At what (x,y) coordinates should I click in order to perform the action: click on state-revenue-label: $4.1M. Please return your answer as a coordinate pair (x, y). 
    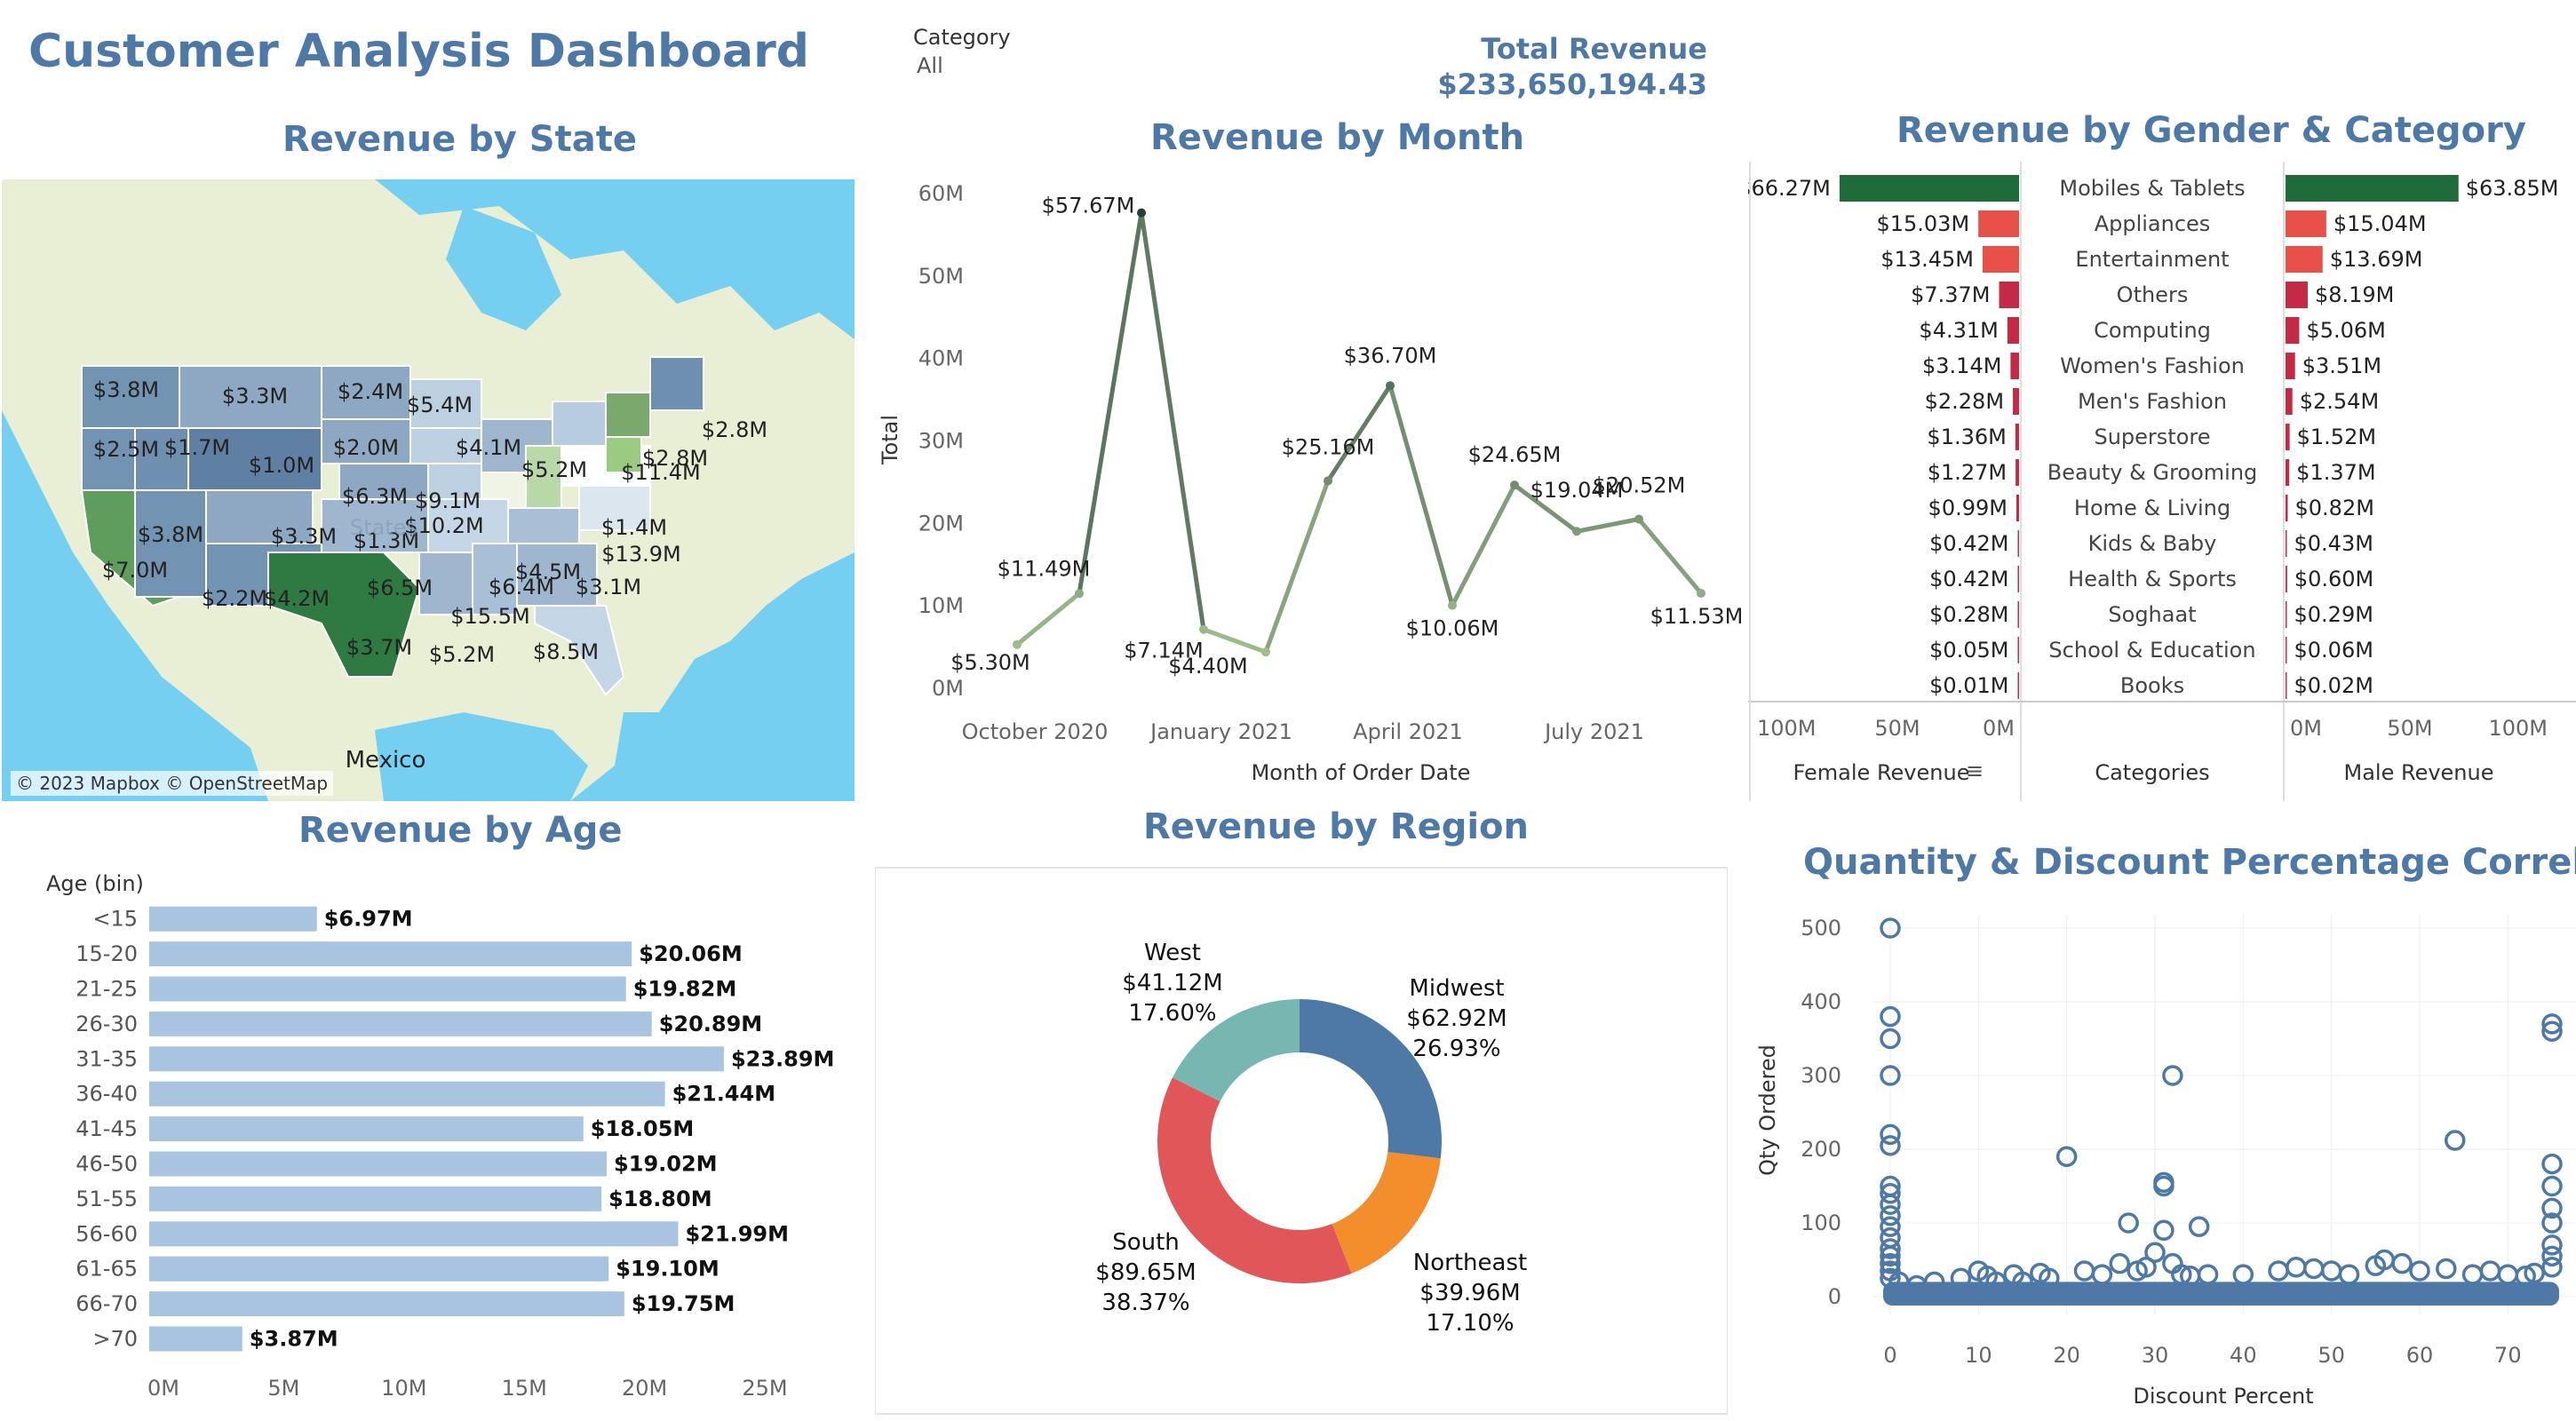
    Looking at the image, I should click on (488, 447).